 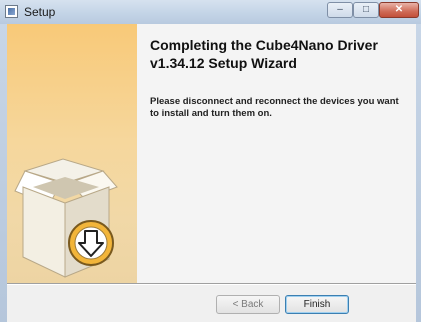 What do you see at coordinates (366, 10) in the screenshot?
I see `maximize-button: □` at bounding box center [366, 10].